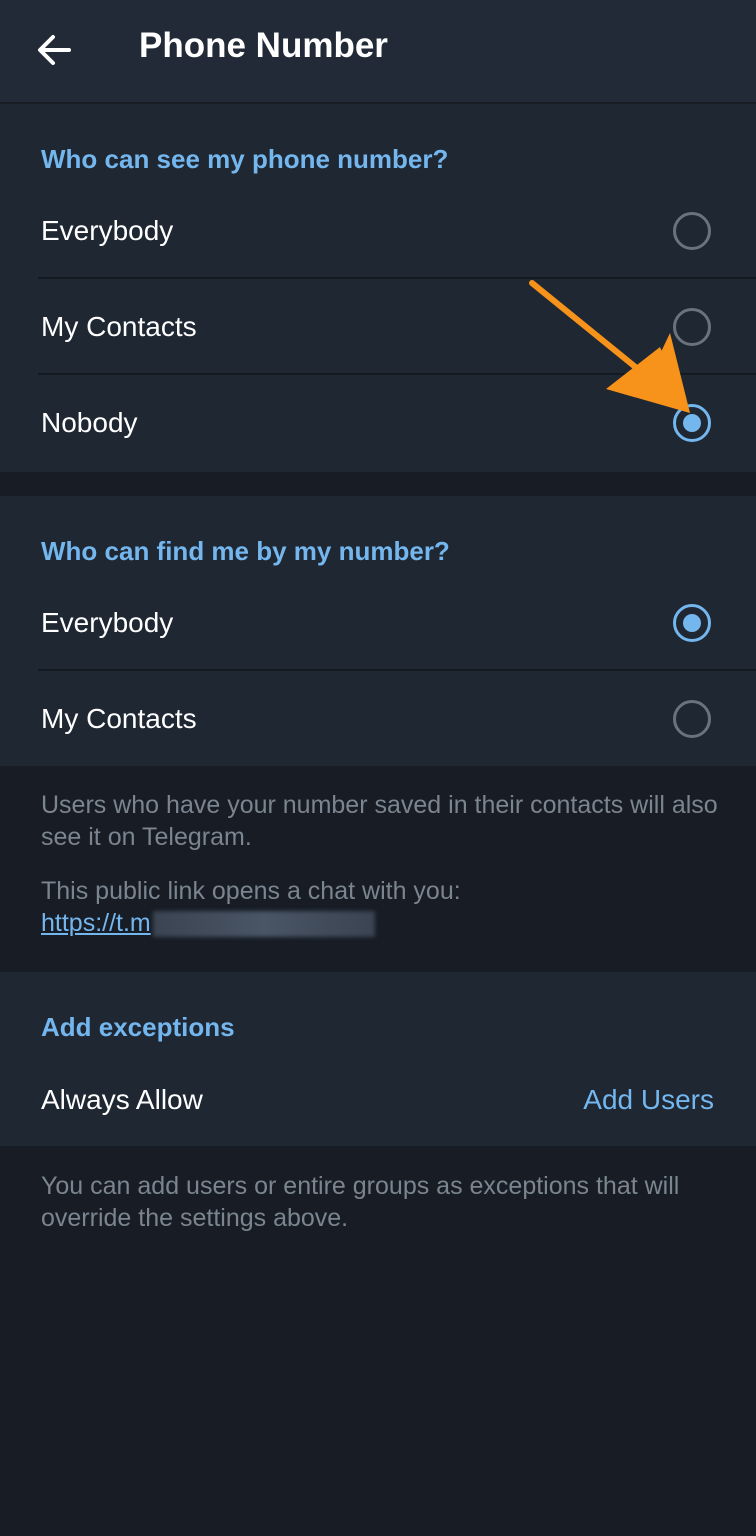 The height and width of the screenshot is (1536, 756). What do you see at coordinates (245, 551) in the screenshot?
I see `section-header-find: Who can find me by my number?` at bounding box center [245, 551].